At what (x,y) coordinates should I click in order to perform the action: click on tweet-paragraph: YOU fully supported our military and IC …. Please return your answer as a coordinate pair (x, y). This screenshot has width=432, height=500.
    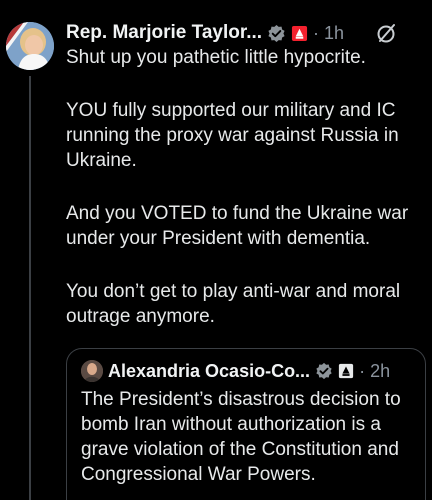
    Looking at the image, I should click on (235, 135).